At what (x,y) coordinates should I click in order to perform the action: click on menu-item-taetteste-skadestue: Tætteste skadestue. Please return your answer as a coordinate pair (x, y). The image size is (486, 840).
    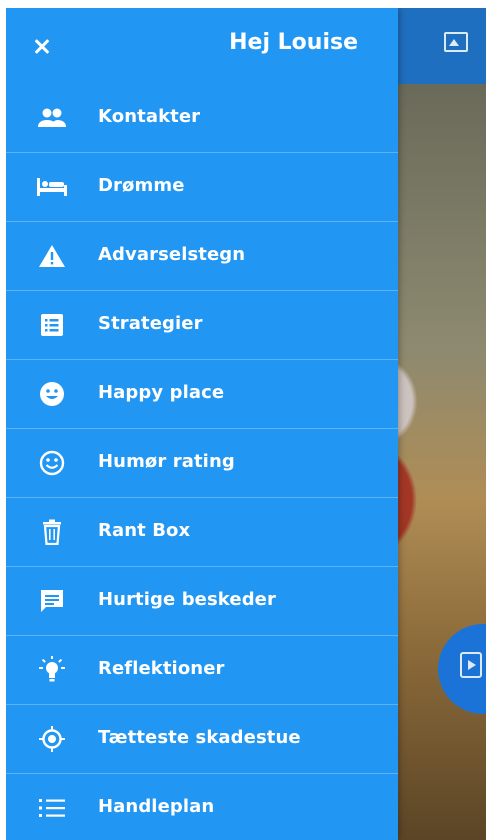
    Looking at the image, I should click on (202, 739).